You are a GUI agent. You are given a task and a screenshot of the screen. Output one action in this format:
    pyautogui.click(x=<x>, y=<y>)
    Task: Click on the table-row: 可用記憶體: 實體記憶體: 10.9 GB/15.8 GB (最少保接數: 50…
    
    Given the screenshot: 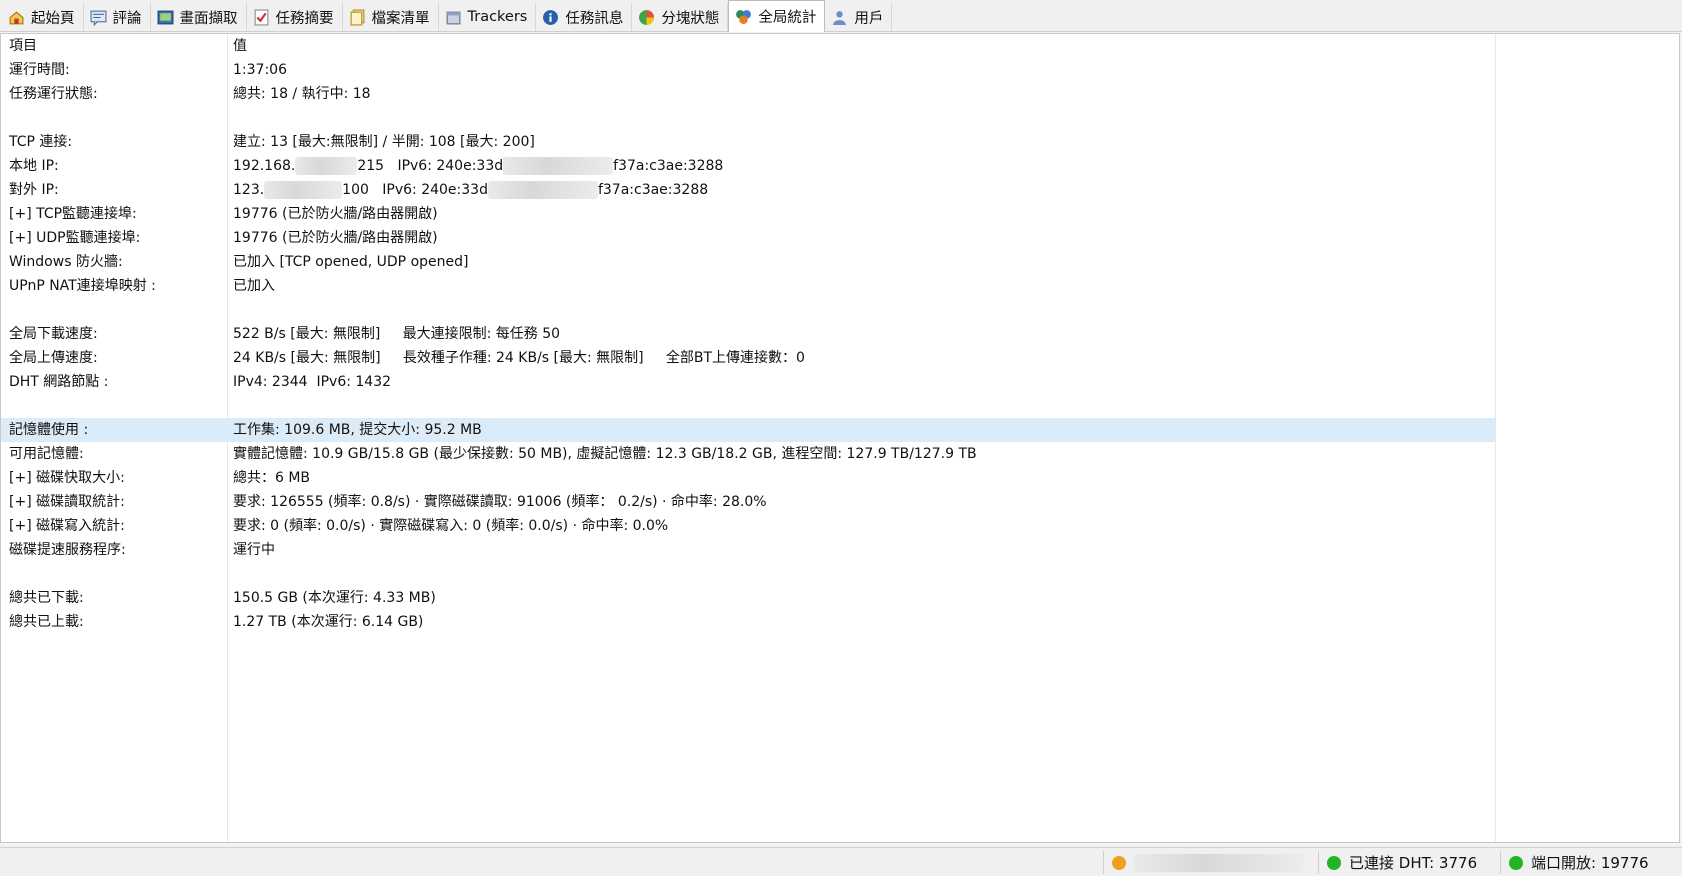 What is the action you would take?
    pyautogui.click(x=748, y=454)
    